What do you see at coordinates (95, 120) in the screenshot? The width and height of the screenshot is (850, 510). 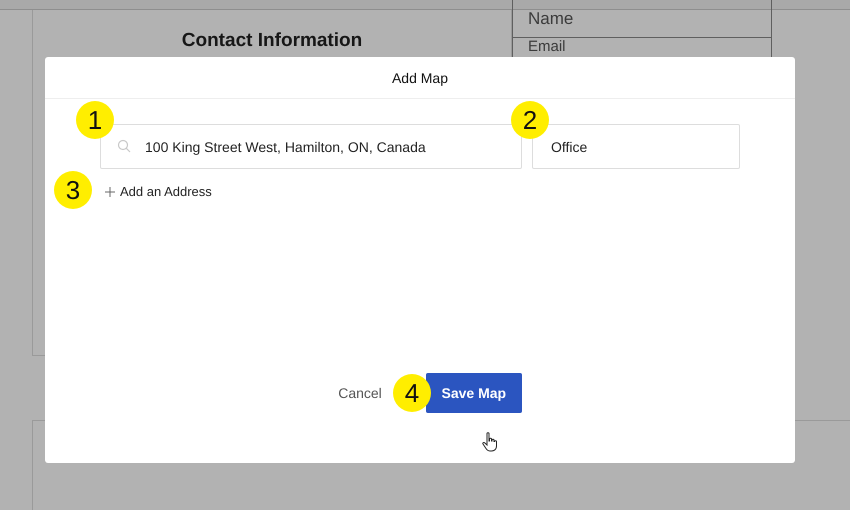 I see `callout-badge: 1` at bounding box center [95, 120].